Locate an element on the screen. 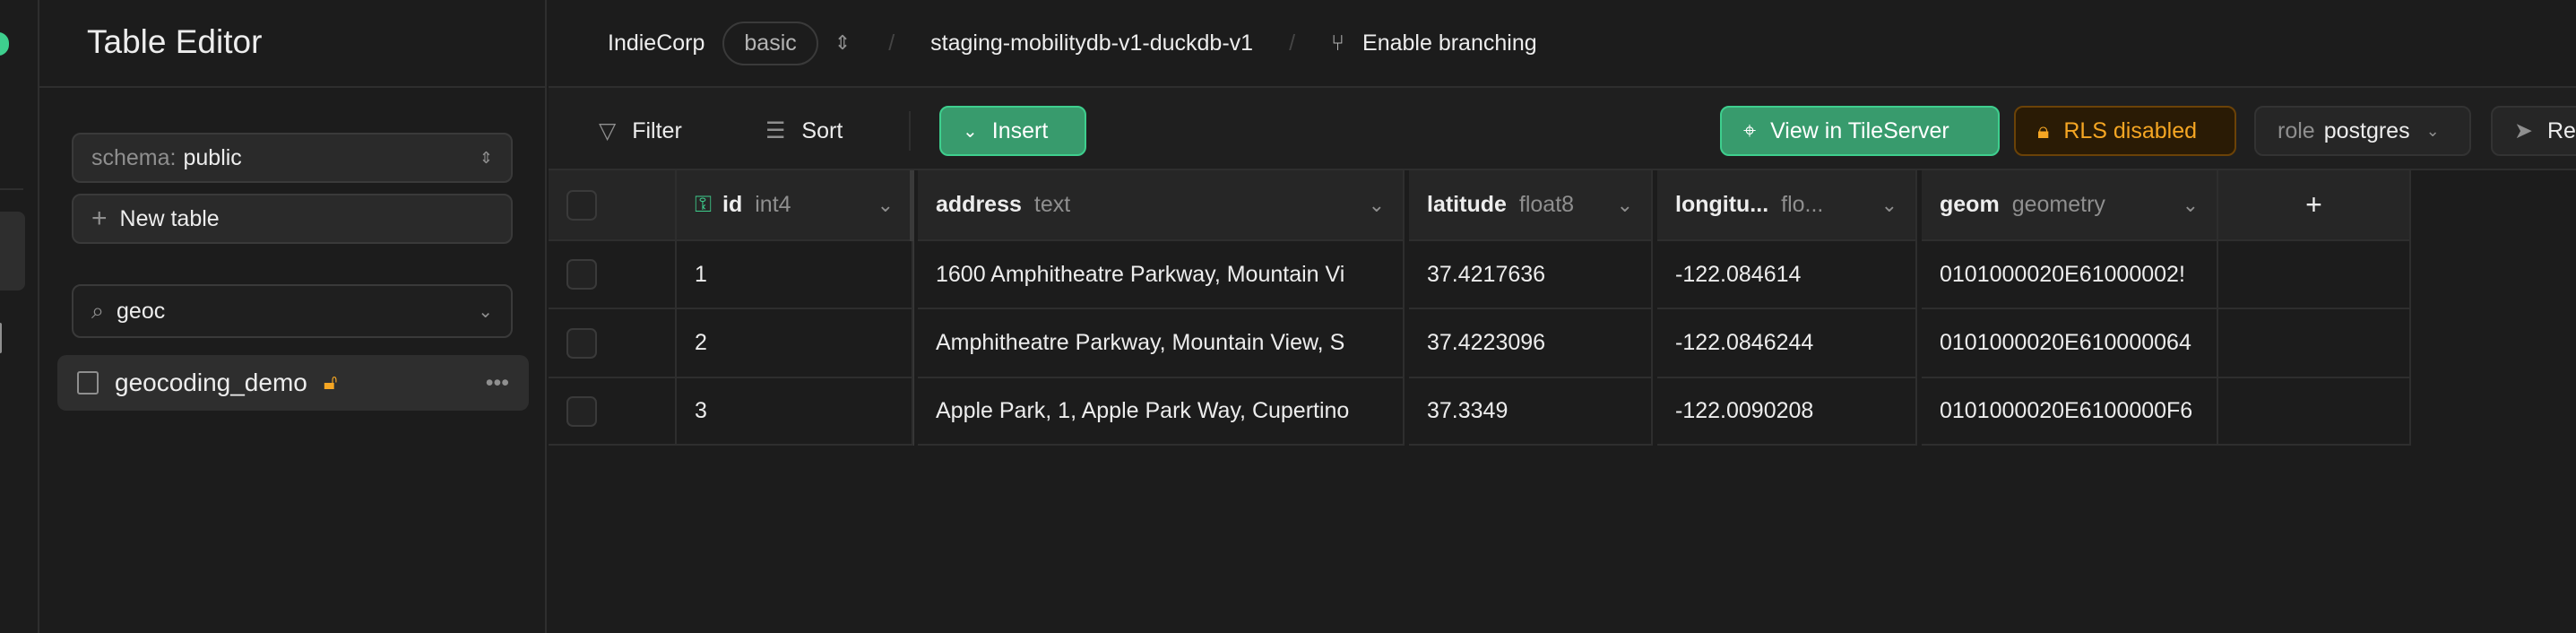  cell-value: Amphitheatre Parkway, Mountain View, S is located at coordinates (1140, 342).